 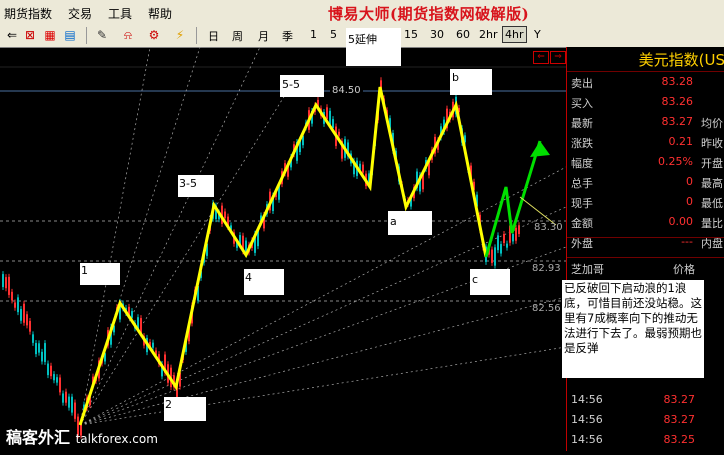 What do you see at coordinates (679, 439) in the screenshot?
I see `trade-price: 83.25` at bounding box center [679, 439].